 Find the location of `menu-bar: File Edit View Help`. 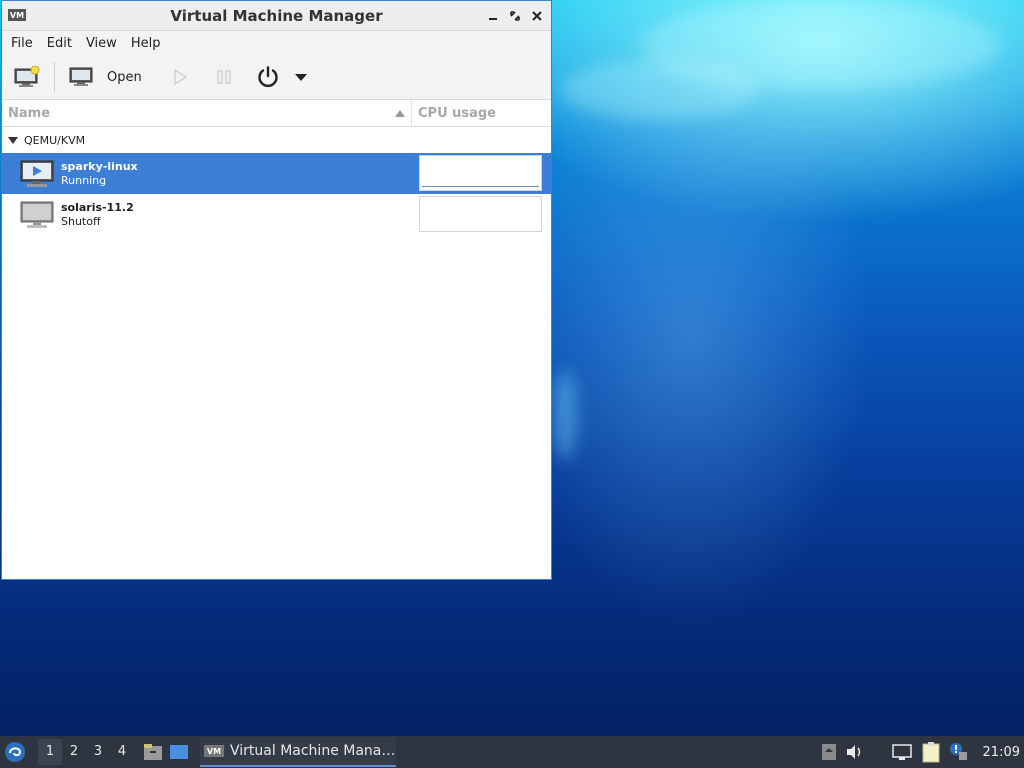

menu-bar: File Edit View Help is located at coordinates (276, 43).